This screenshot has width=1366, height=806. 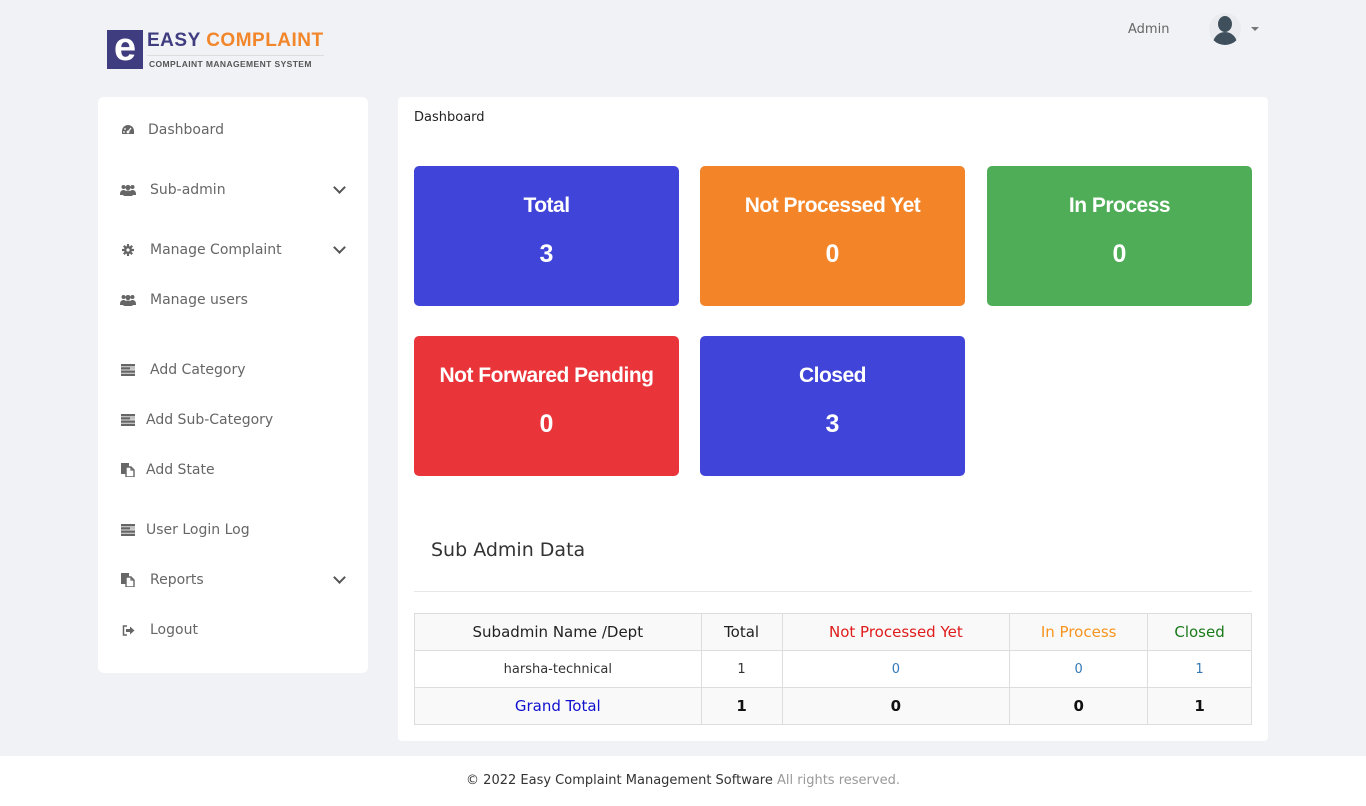 What do you see at coordinates (233, 580) in the screenshot?
I see `sidebar-item-reports: Reports` at bounding box center [233, 580].